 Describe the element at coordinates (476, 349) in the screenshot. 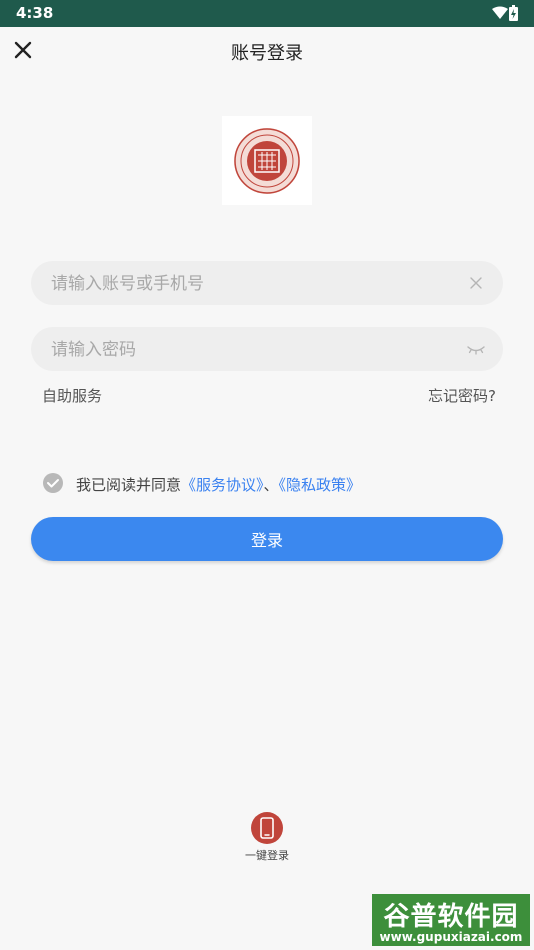

I see `eye-closed-icon` at that location.